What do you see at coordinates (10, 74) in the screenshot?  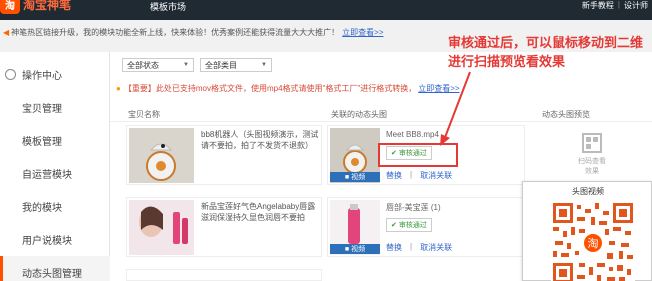 I see `dashboard-icon` at bounding box center [10, 74].